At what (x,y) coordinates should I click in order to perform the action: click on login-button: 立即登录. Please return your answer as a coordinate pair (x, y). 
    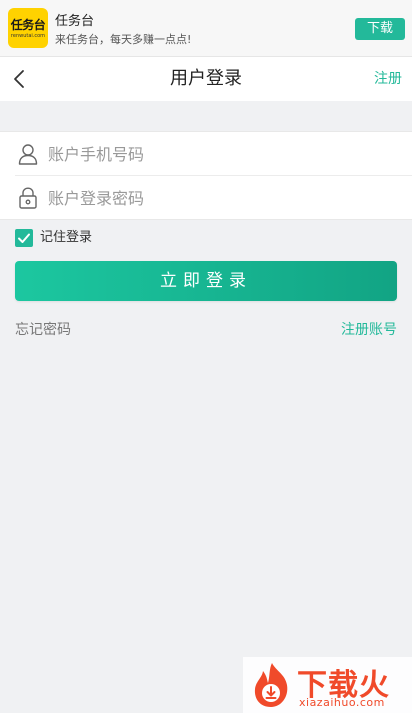
    Looking at the image, I should click on (206, 281).